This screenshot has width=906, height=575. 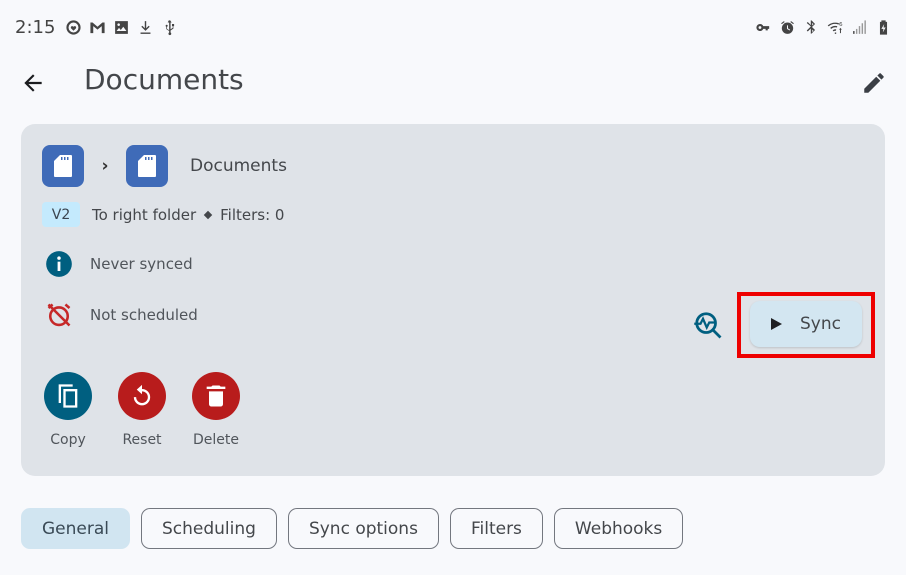 What do you see at coordinates (59, 264) in the screenshot?
I see `info-icon` at bounding box center [59, 264].